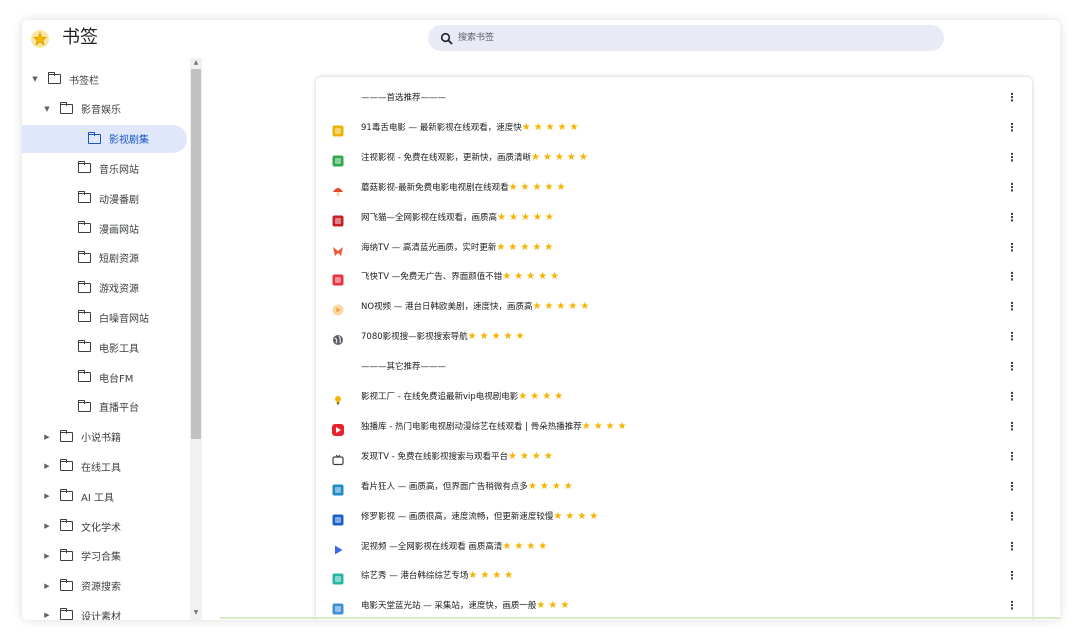  I want to click on sidebar-item: 电台FM, so click(123, 377).